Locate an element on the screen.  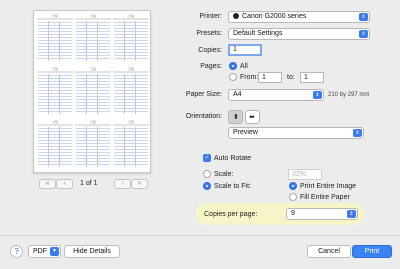
presets-label: Presets: is located at coordinates (209, 33).